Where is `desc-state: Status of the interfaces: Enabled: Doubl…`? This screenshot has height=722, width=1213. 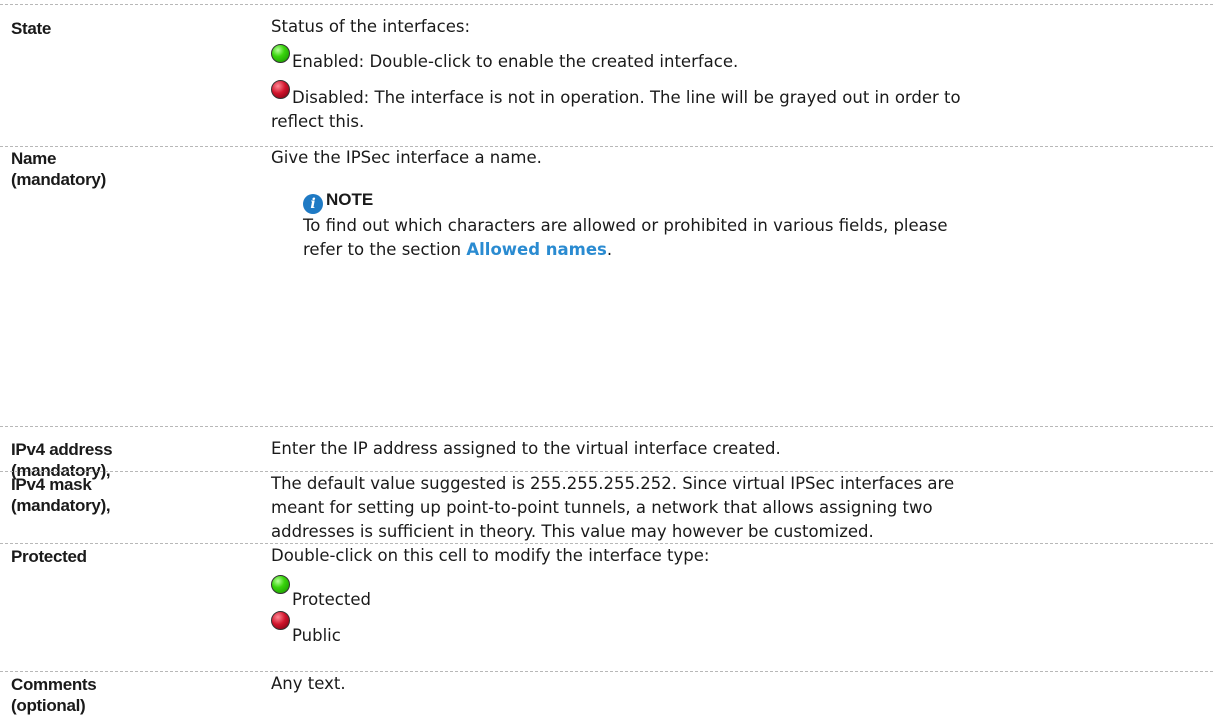
desc-state: Status of the interfaces: Enabled: Doubl… is located at coordinates (736, 74).